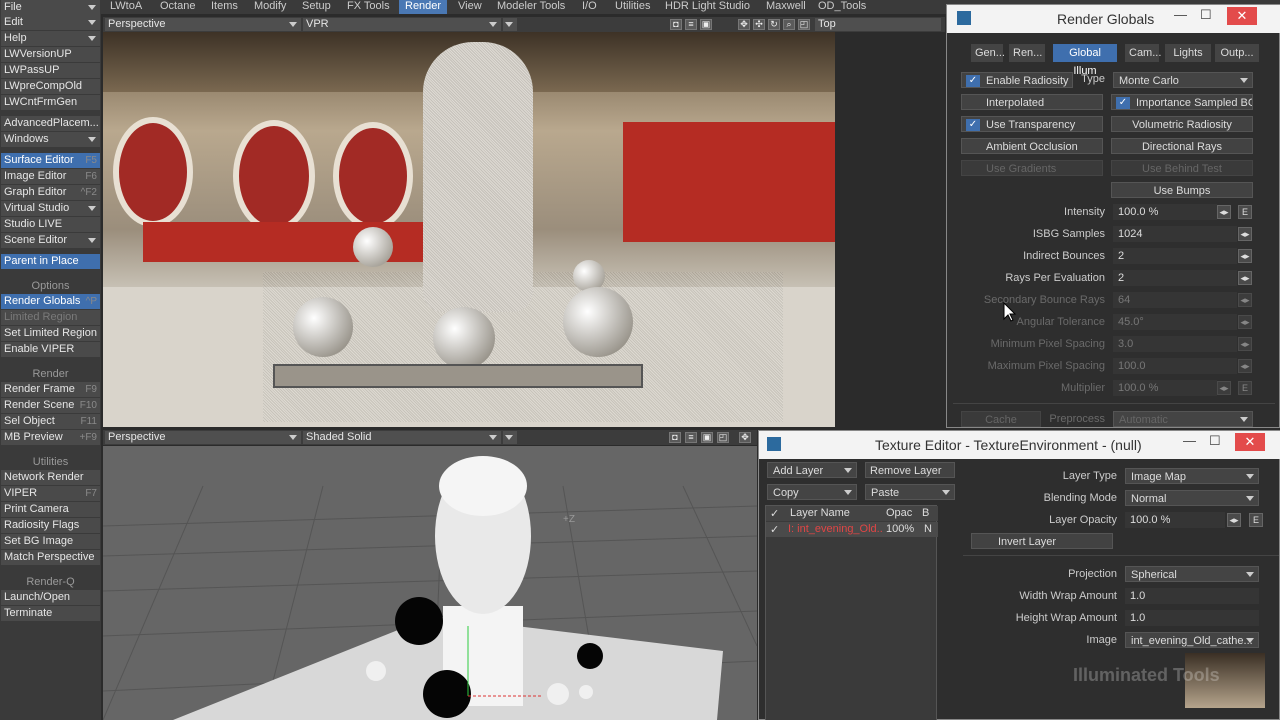 Image resolution: width=1280 pixels, height=720 pixels. Describe the element at coordinates (1175, 300) in the screenshot. I see `secondary-bounce-rays-field: 64` at that location.